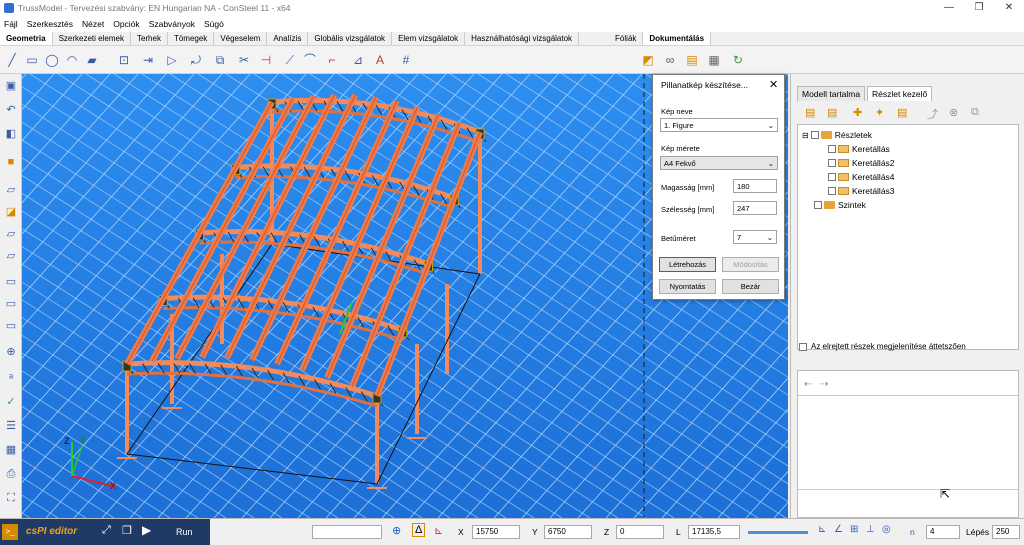 This screenshot has width=1024, height=545. What do you see at coordinates (406, 60) in the screenshot?
I see `grid-tool-icon: #` at bounding box center [406, 60].